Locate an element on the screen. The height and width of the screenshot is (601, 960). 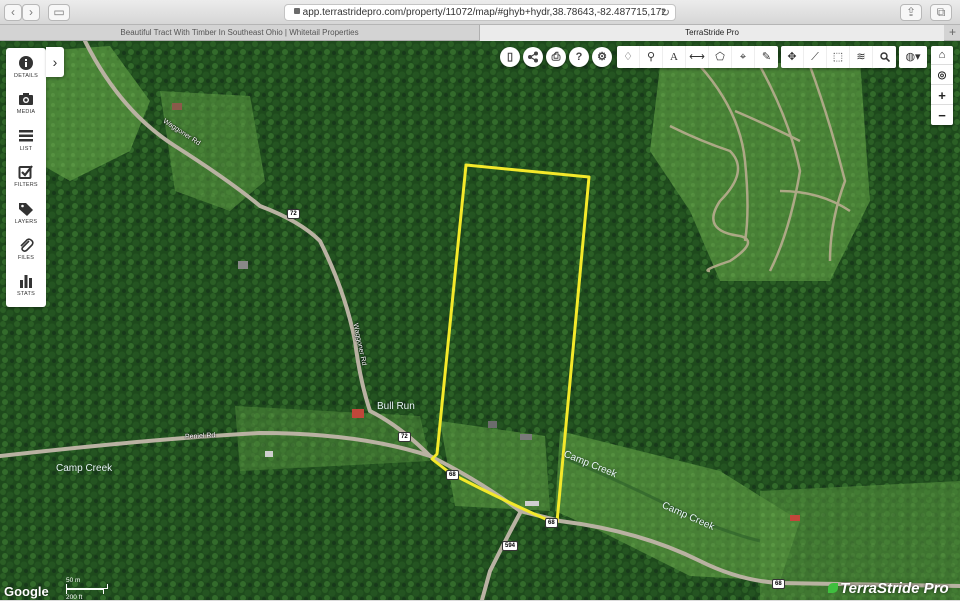
tool-polygon: ⬠ is located at coordinates (720, 57).